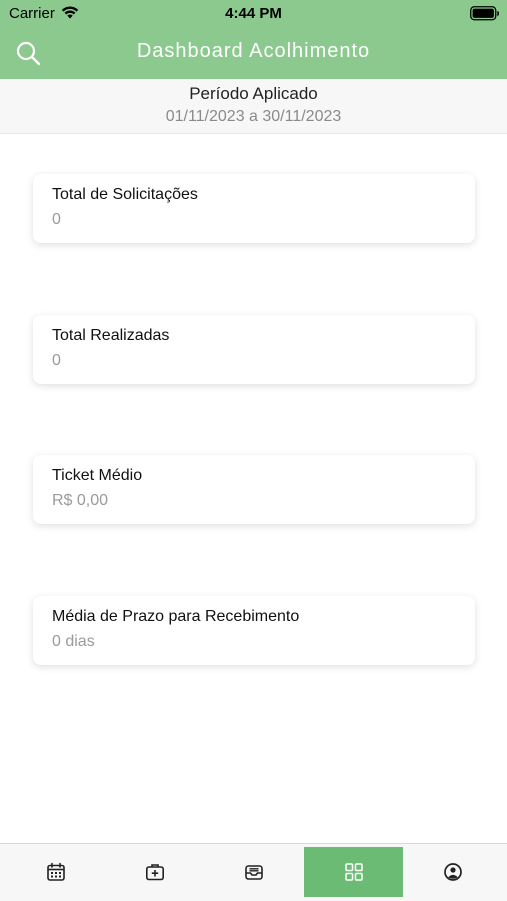 The width and height of the screenshot is (507, 901). What do you see at coordinates (176, 616) in the screenshot?
I see `card-title: Média de Prazo para Recebimento` at bounding box center [176, 616].